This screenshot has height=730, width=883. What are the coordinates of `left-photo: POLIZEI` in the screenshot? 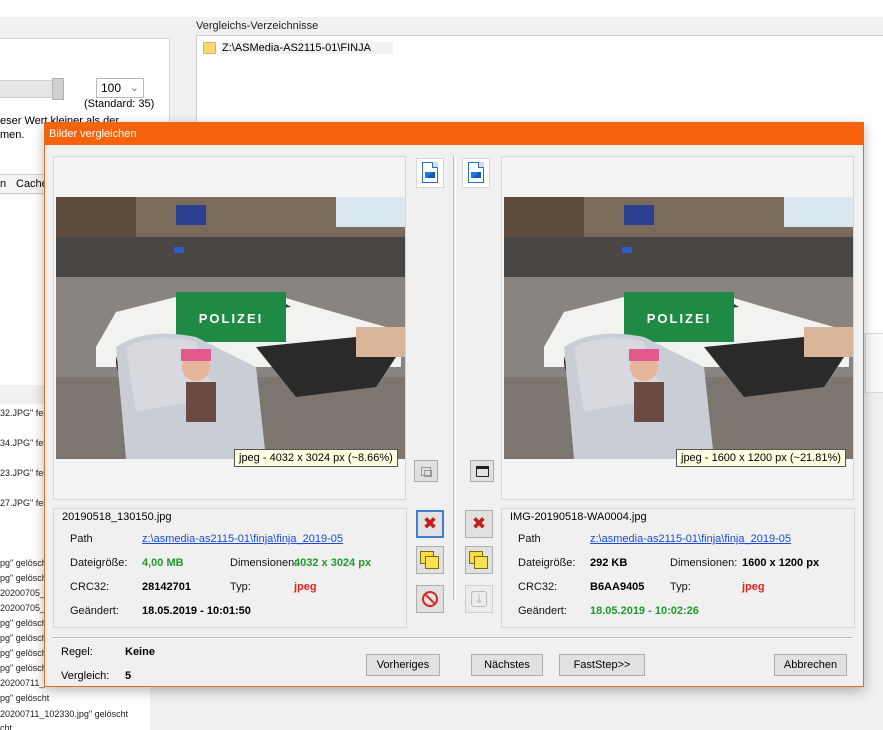 It's located at (230, 328).